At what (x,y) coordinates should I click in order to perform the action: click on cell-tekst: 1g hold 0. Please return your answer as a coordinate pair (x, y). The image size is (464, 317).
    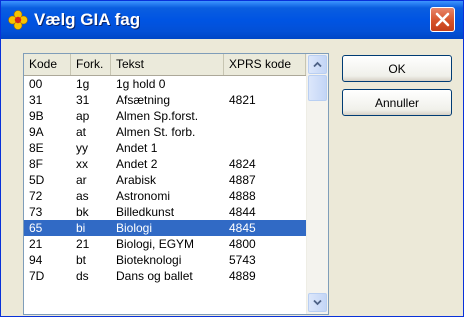
    Looking at the image, I should click on (141, 84).